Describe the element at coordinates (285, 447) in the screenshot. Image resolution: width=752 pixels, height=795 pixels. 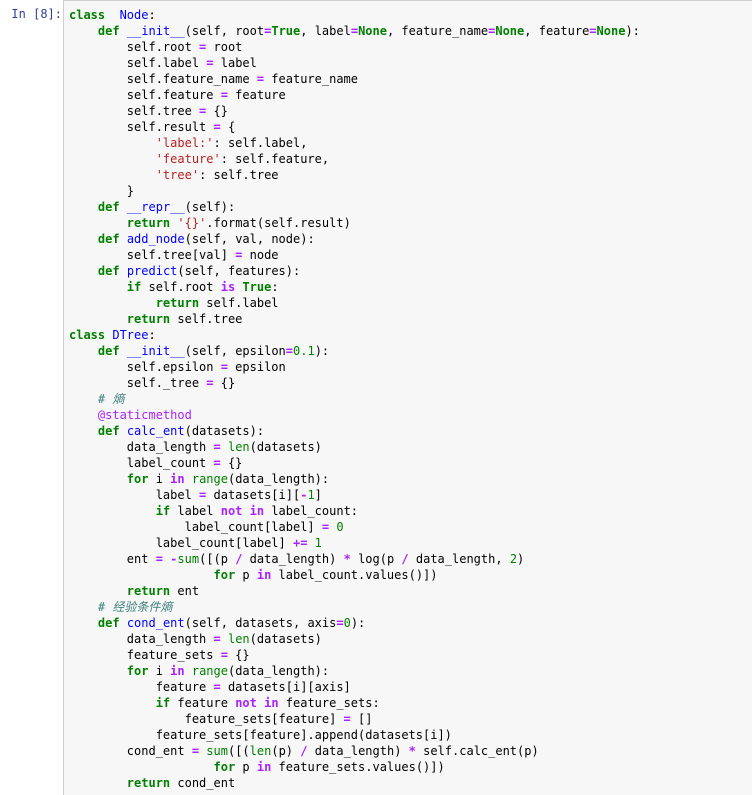
I see `code-token: (datasets)` at that location.